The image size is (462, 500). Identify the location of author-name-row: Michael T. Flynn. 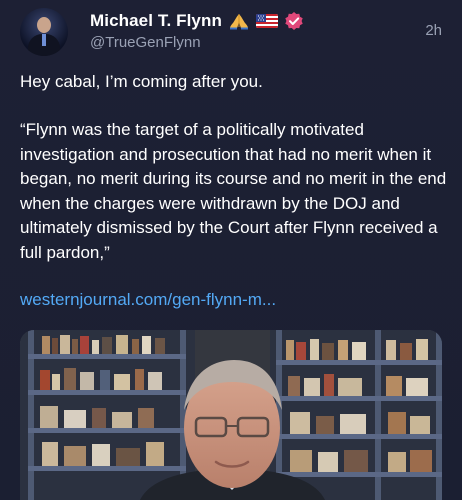
(197, 21).